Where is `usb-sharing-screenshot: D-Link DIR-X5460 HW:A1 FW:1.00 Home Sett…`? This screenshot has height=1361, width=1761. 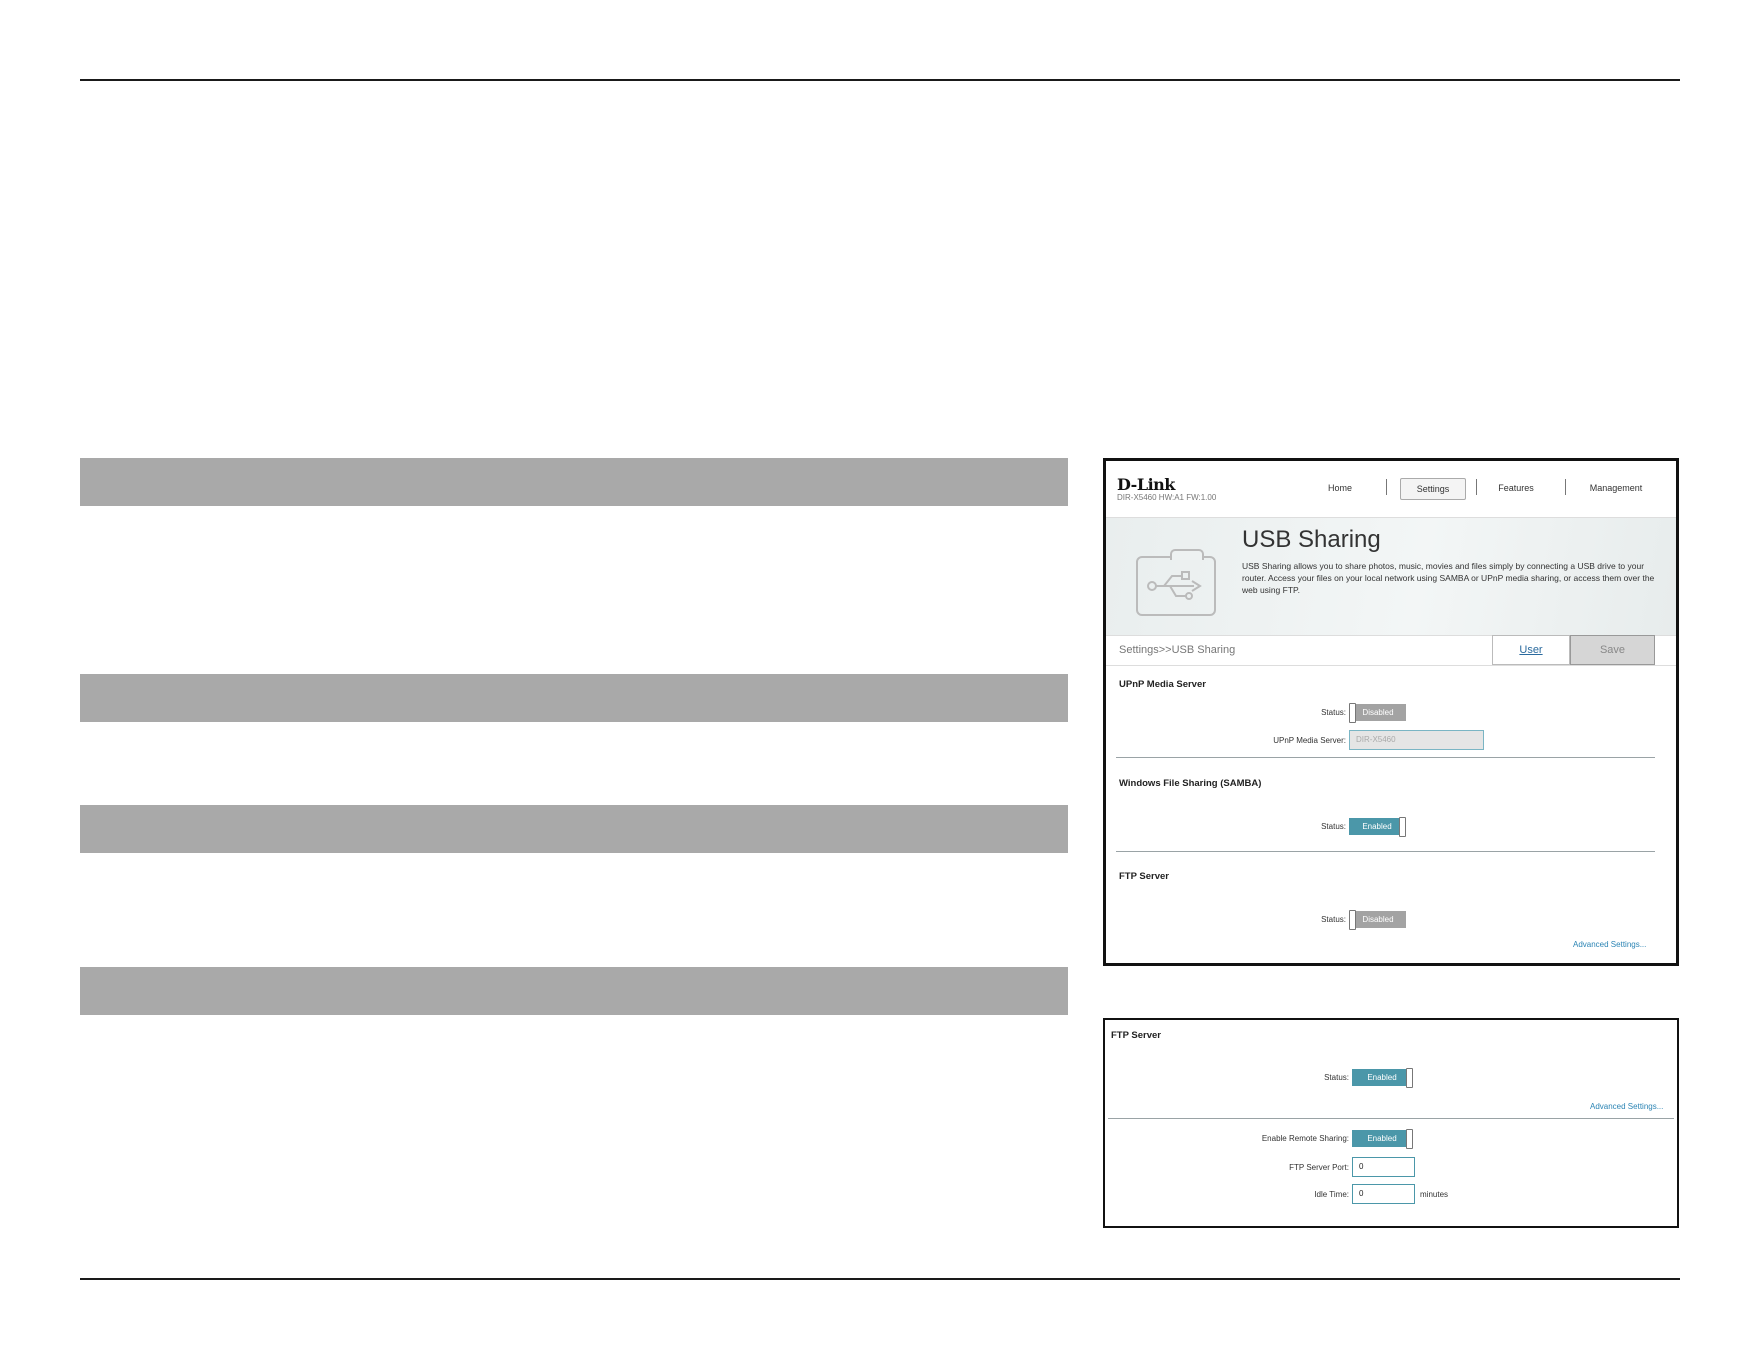 usb-sharing-screenshot: D-Link DIR-X5460 HW:A1 FW:1.00 Home Sett… is located at coordinates (1391, 712).